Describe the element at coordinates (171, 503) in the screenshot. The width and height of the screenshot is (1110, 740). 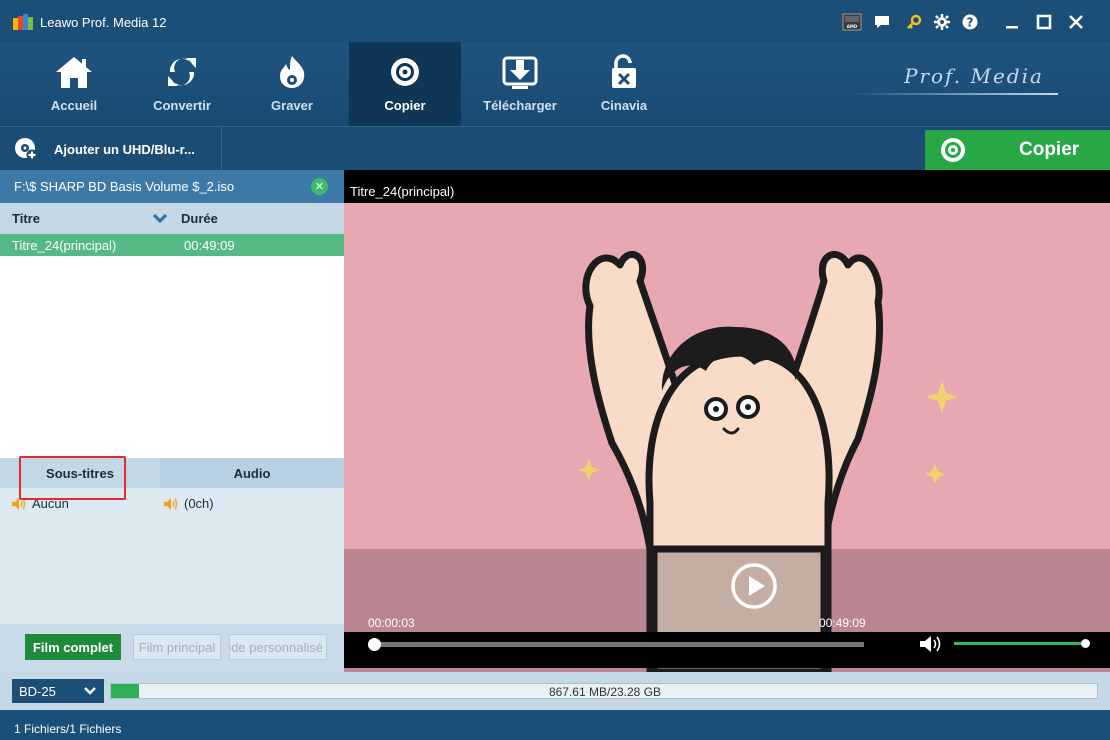
I see `speaker-icon` at that location.